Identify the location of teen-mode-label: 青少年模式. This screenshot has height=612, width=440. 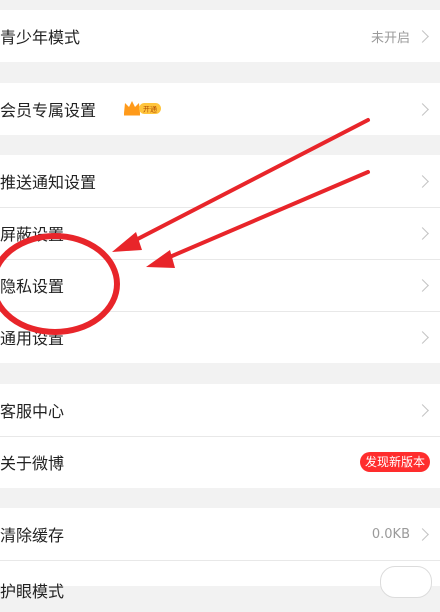
(40, 37).